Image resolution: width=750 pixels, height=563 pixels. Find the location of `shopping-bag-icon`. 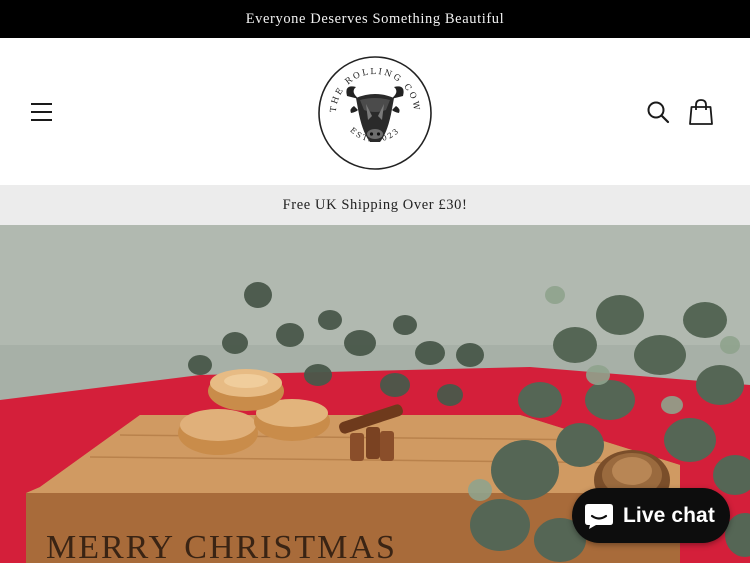

shopping-bag-icon is located at coordinates (701, 112).